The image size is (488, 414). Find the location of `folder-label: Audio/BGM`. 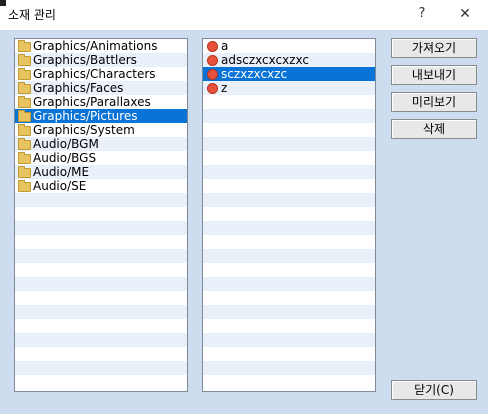

folder-label: Audio/BGM is located at coordinates (66, 144).